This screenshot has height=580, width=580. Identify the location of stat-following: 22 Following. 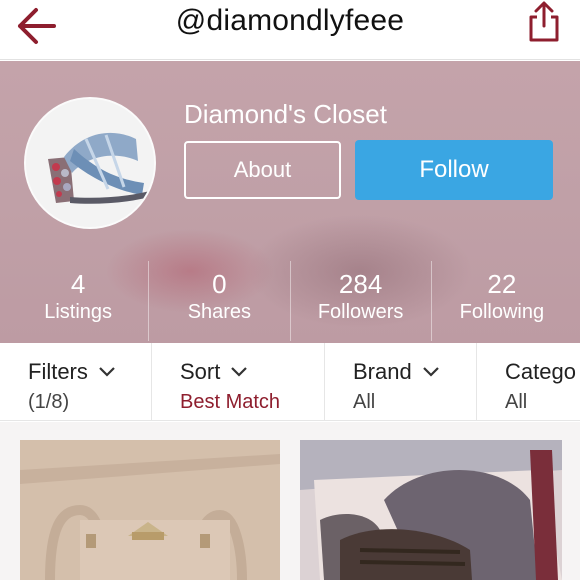
(502, 301).